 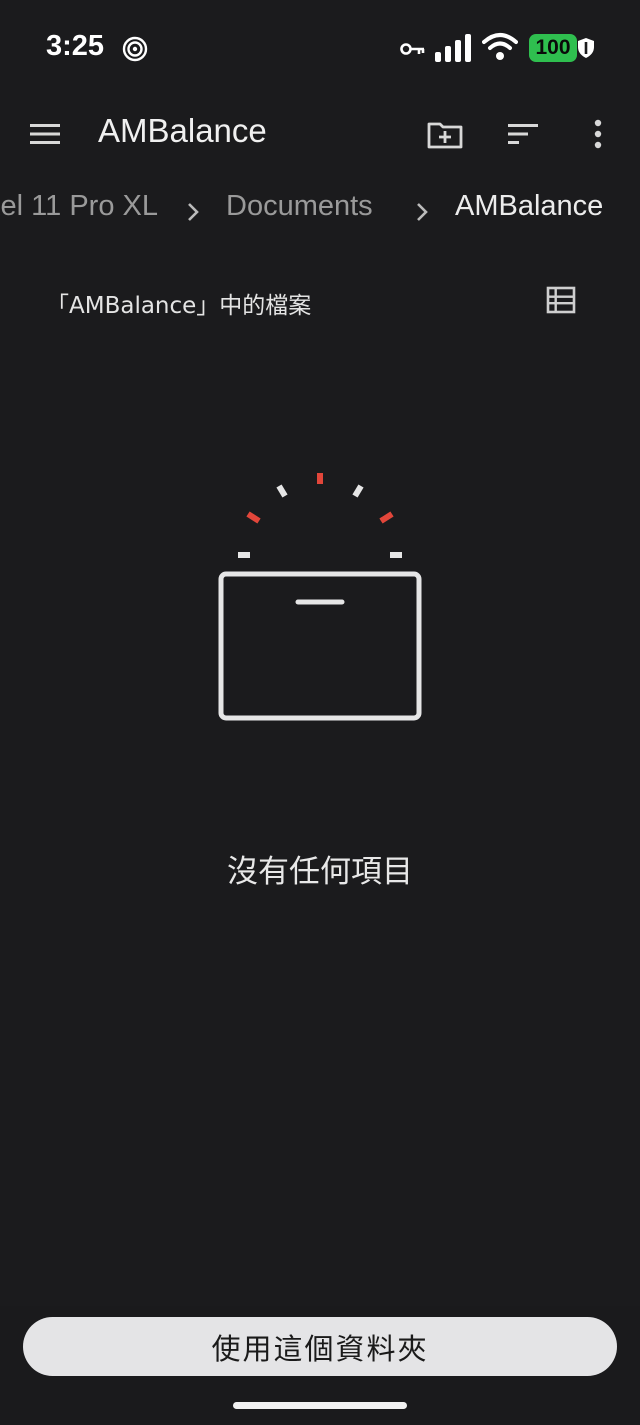 What do you see at coordinates (529, 206) in the screenshot?
I see `breadcrumb-item-current: AMBalance` at bounding box center [529, 206].